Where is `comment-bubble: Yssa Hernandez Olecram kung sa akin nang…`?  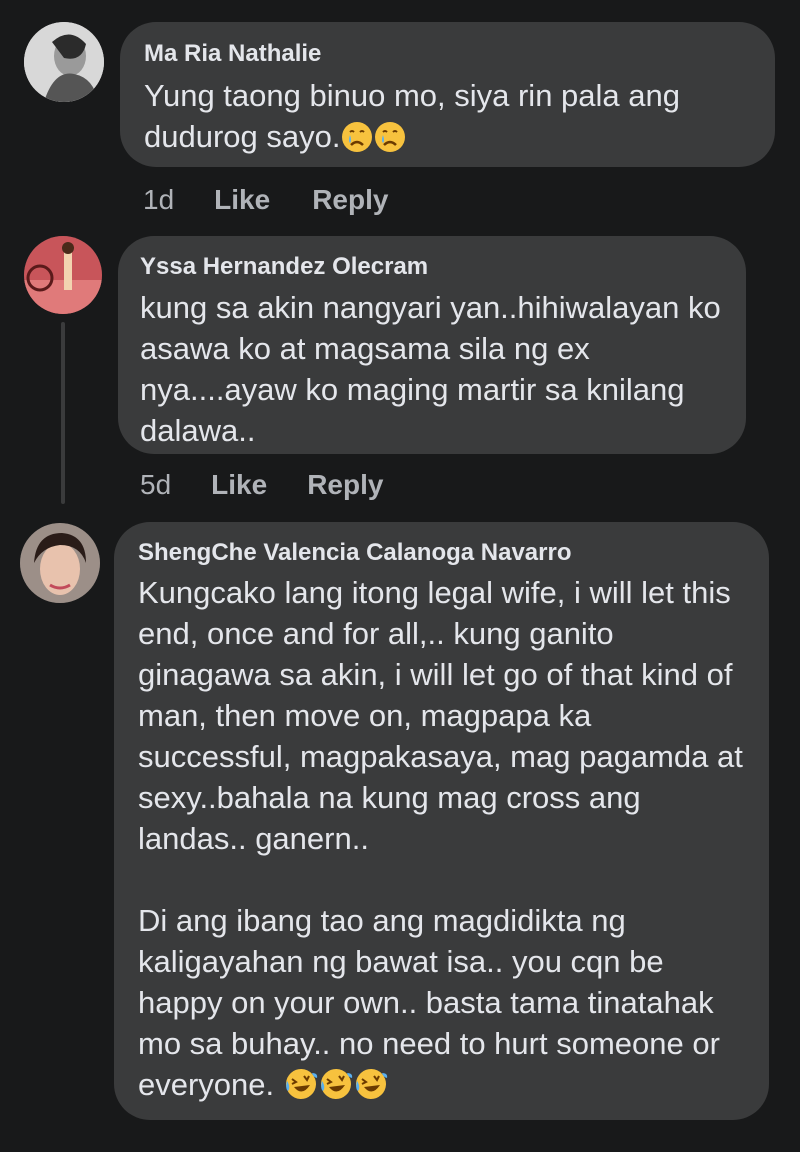 comment-bubble: Yssa Hernandez Olecram kung sa akin nang… is located at coordinates (432, 345).